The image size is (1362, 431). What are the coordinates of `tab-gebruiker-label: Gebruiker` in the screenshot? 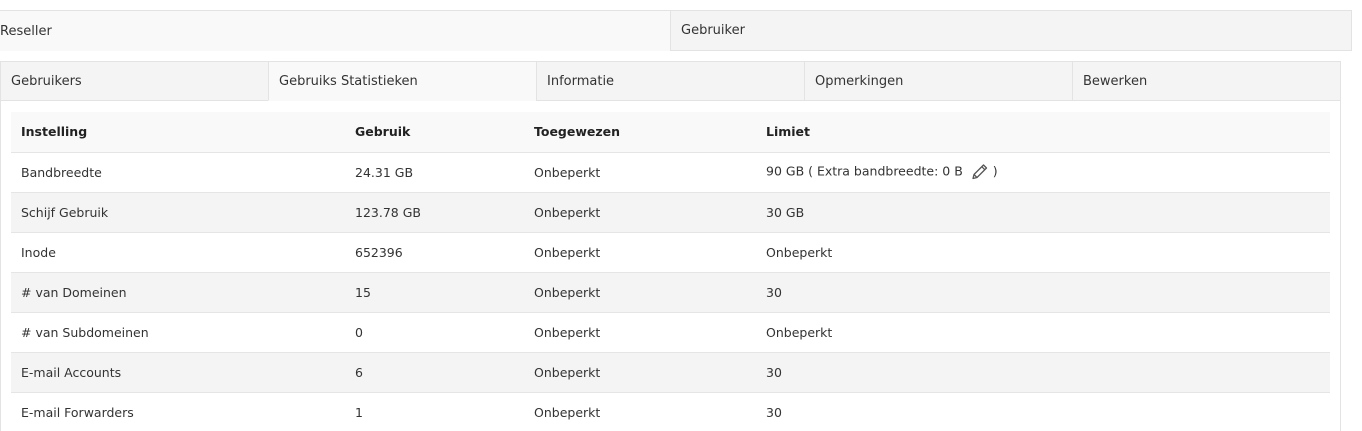 It's located at (713, 30).